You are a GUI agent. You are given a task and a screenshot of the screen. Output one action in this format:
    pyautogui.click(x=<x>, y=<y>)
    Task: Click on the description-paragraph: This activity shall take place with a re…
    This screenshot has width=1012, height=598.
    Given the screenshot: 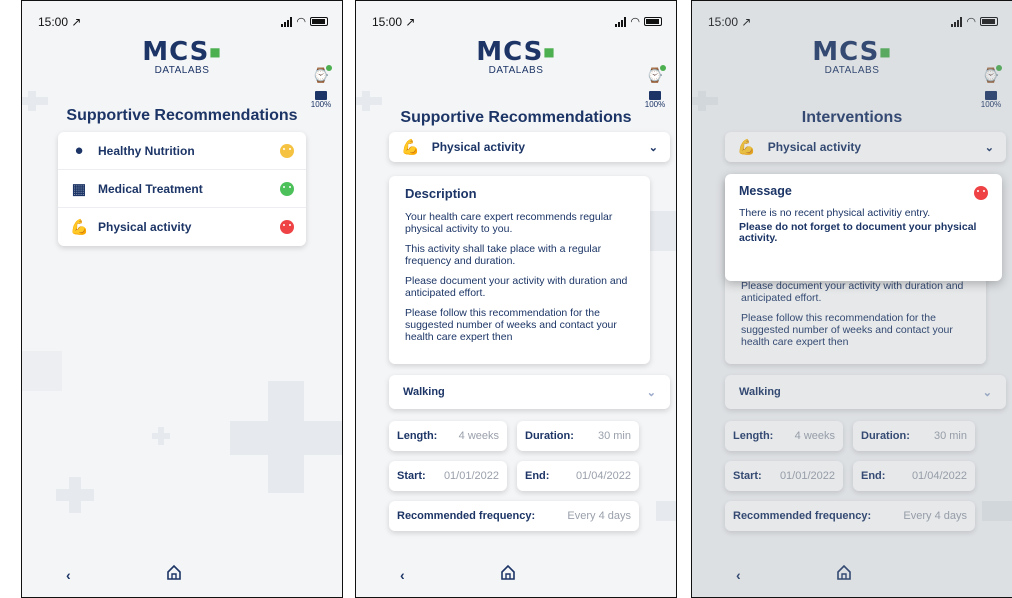 What is the action you would take?
    pyautogui.click(x=503, y=255)
    